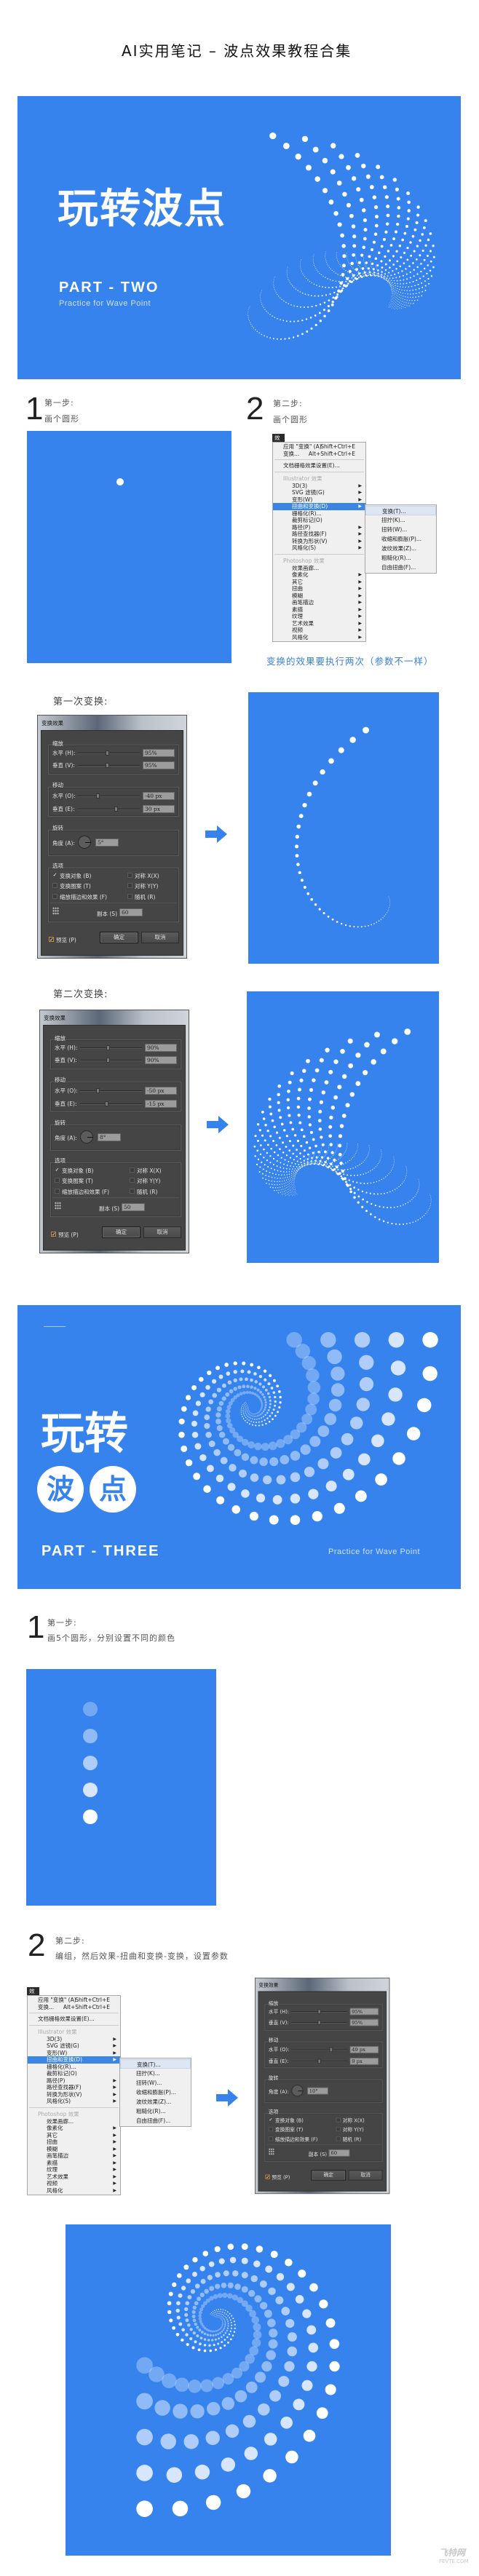  Describe the element at coordinates (161, 1060) in the screenshot. I see `input-v-scale: 90%` at that location.